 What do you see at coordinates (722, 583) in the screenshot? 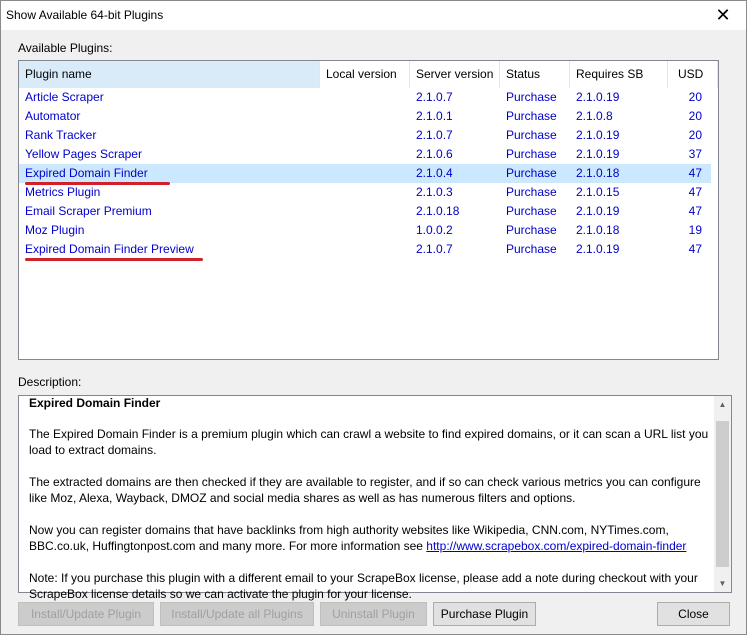
I see `scroll-down-arrow-icon: ▼` at bounding box center [722, 583].